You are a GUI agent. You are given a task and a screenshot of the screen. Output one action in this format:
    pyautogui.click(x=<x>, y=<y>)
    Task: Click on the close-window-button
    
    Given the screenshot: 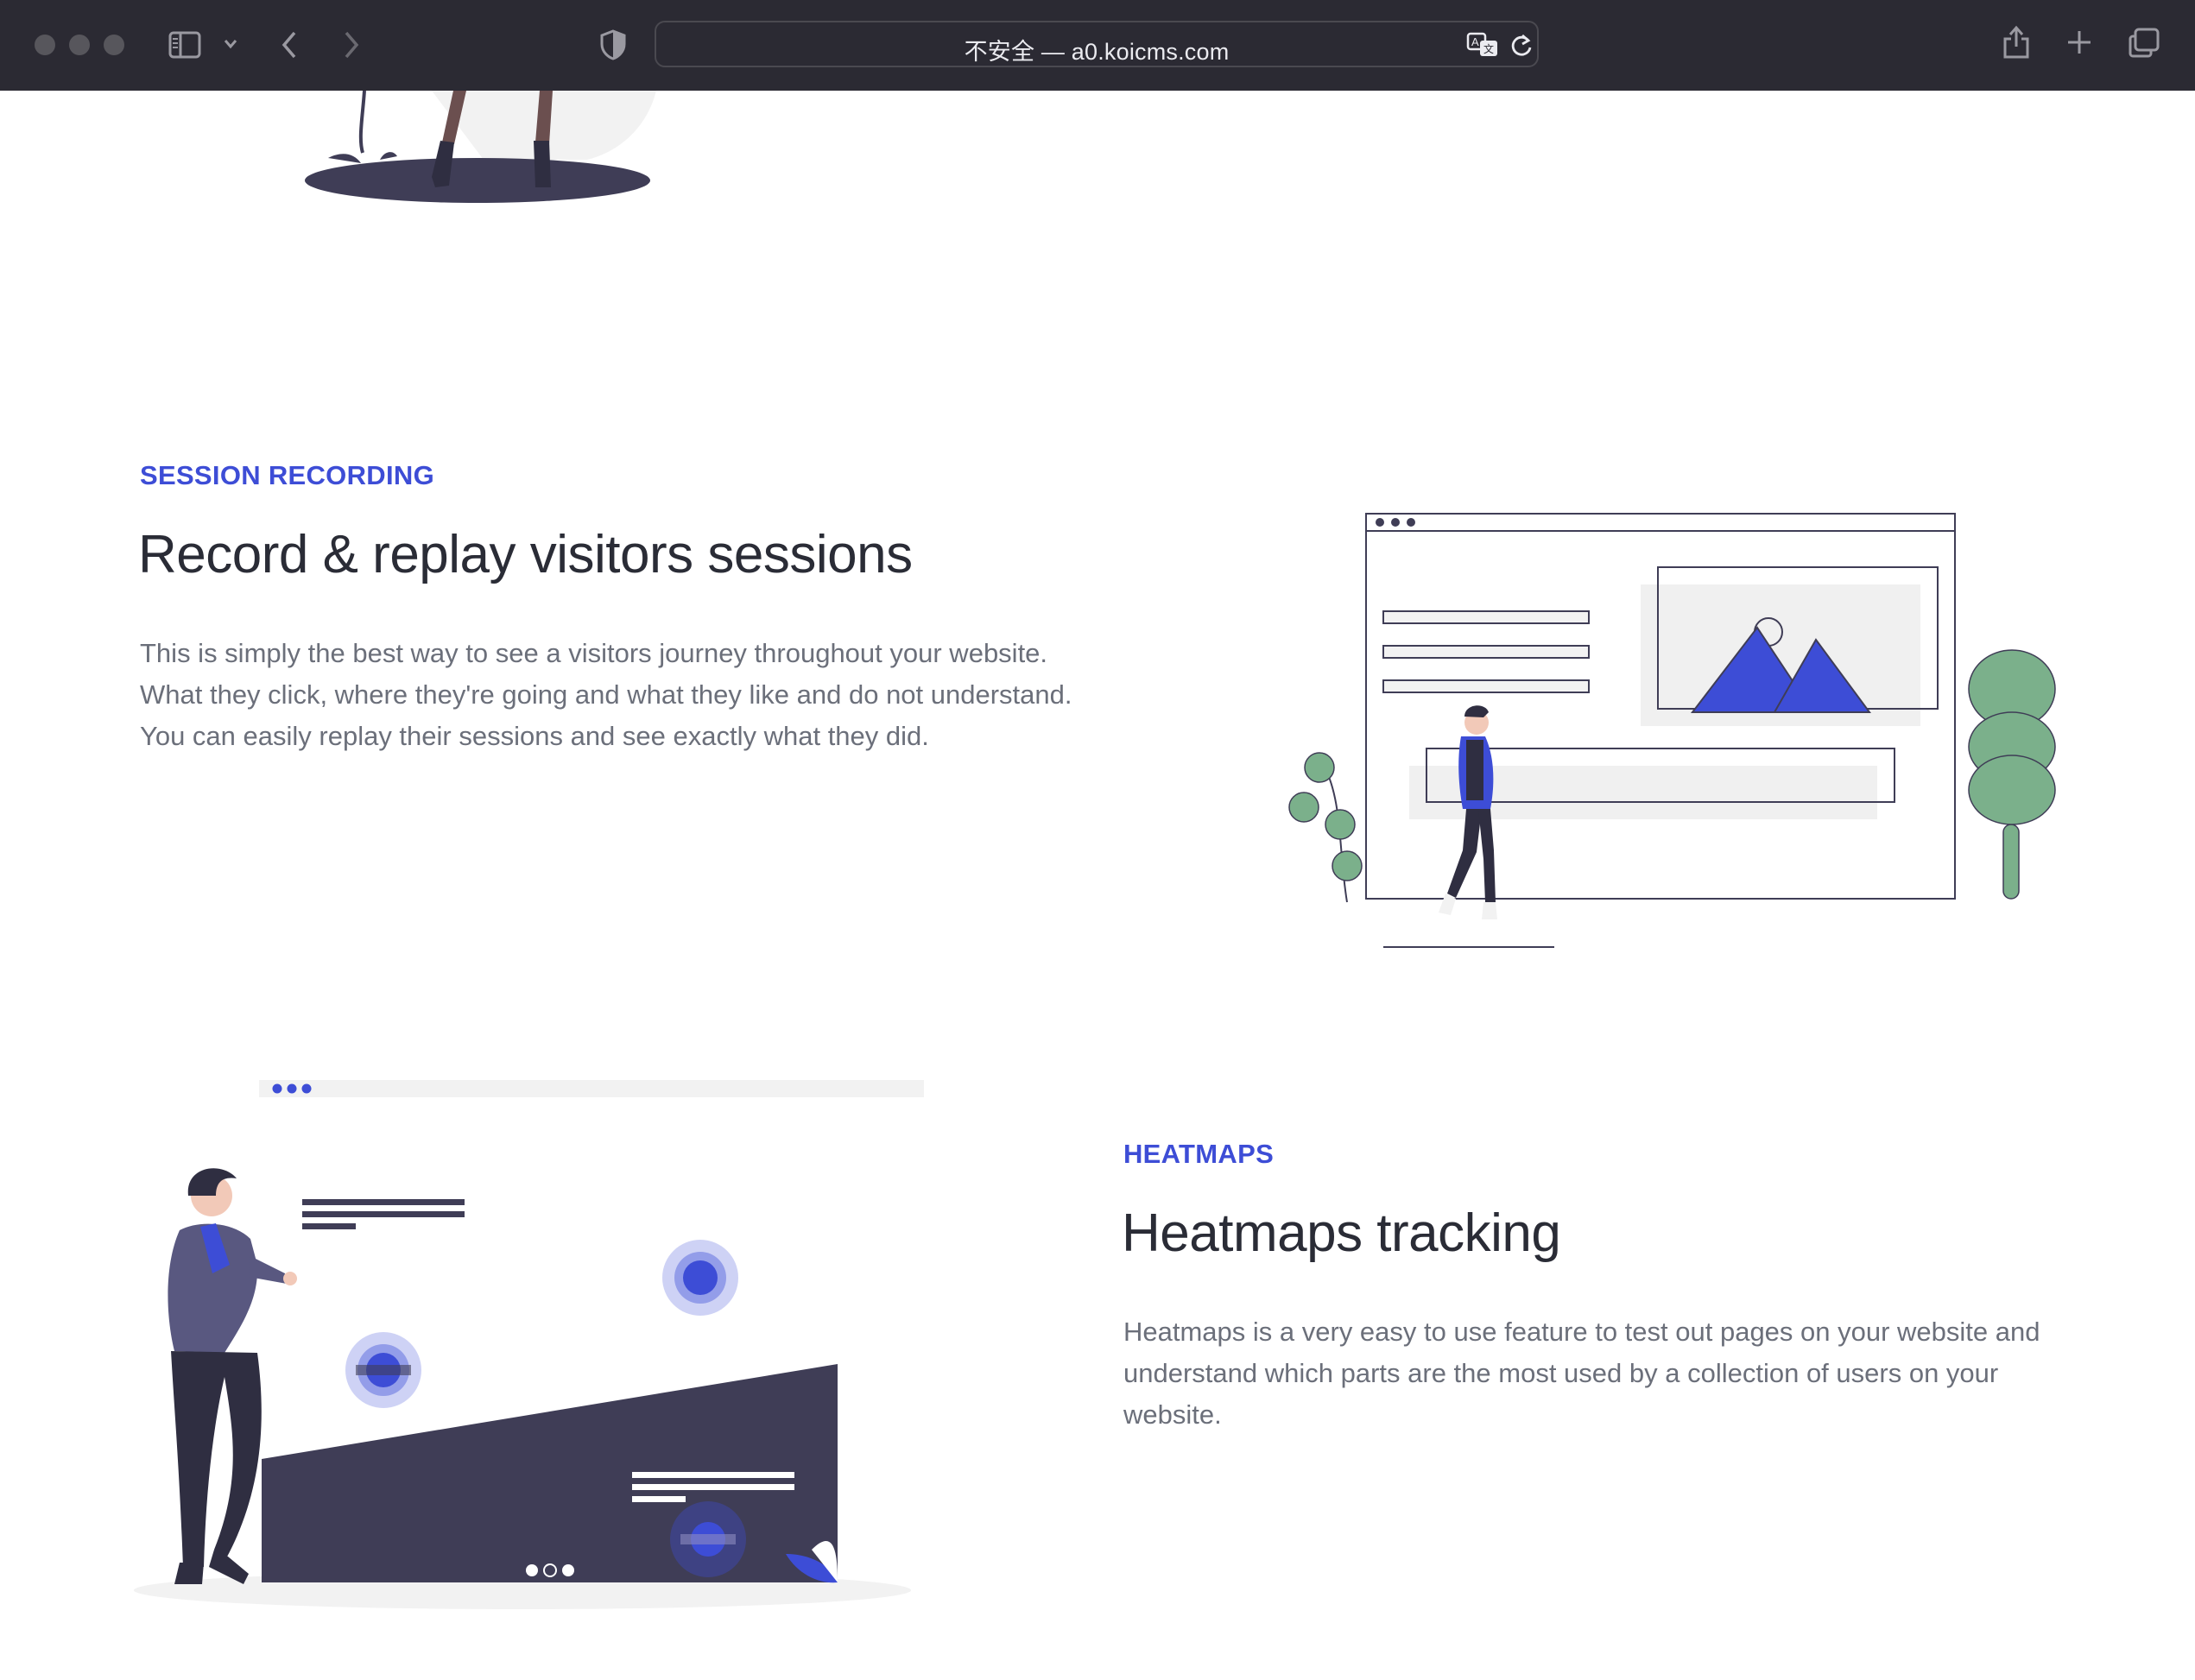 What is the action you would take?
    pyautogui.click(x=45, y=45)
    